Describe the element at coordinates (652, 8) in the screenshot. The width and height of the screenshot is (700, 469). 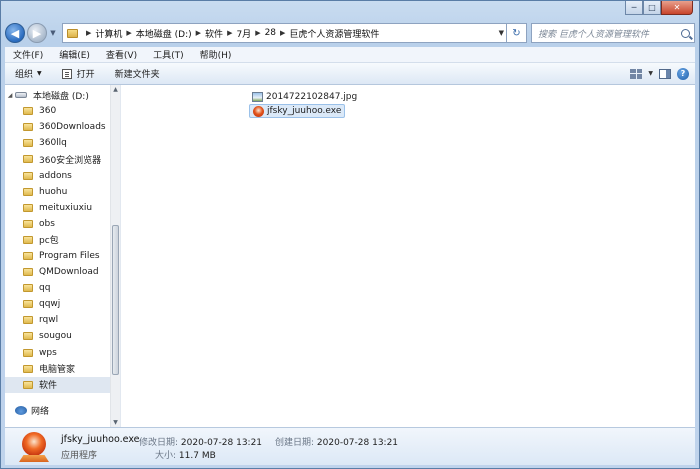
I see `maximize-button: □` at that location.